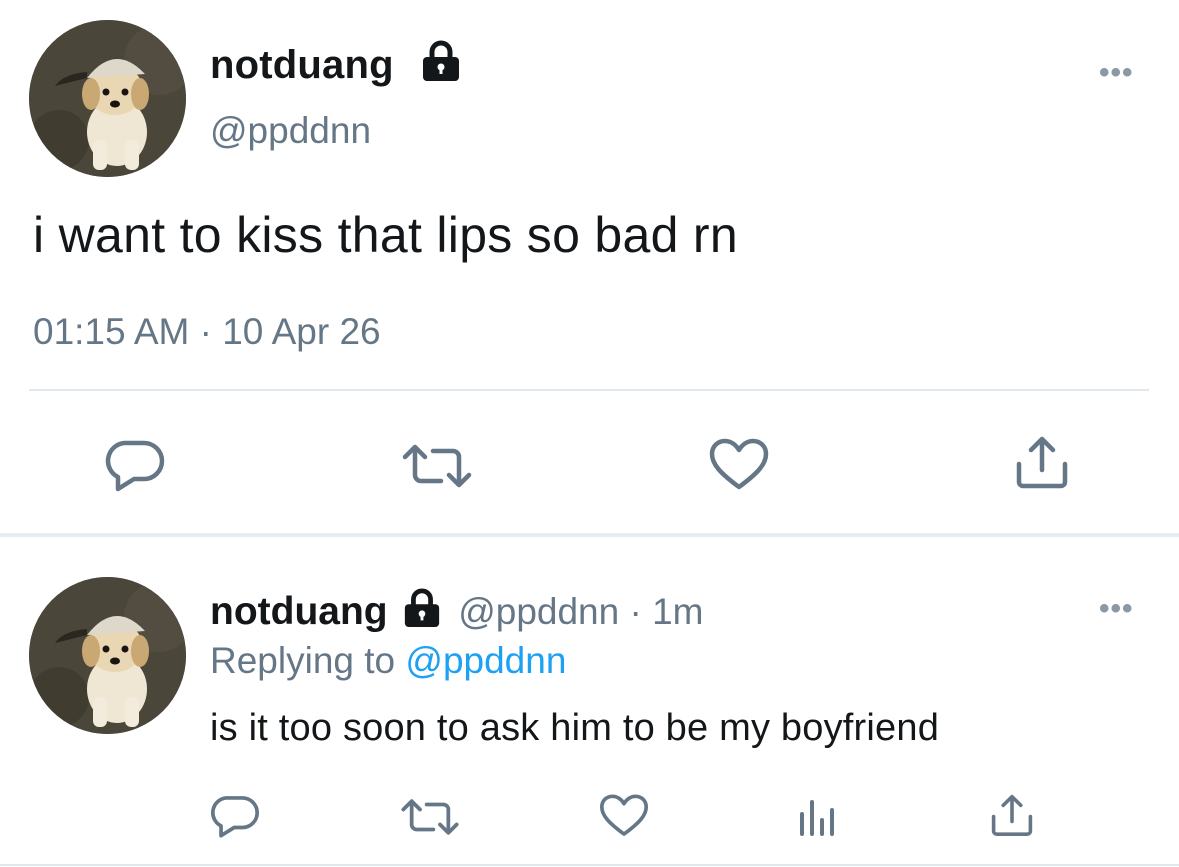 The width and height of the screenshot is (1179, 867). I want to click on analytics-button, so click(818, 817).